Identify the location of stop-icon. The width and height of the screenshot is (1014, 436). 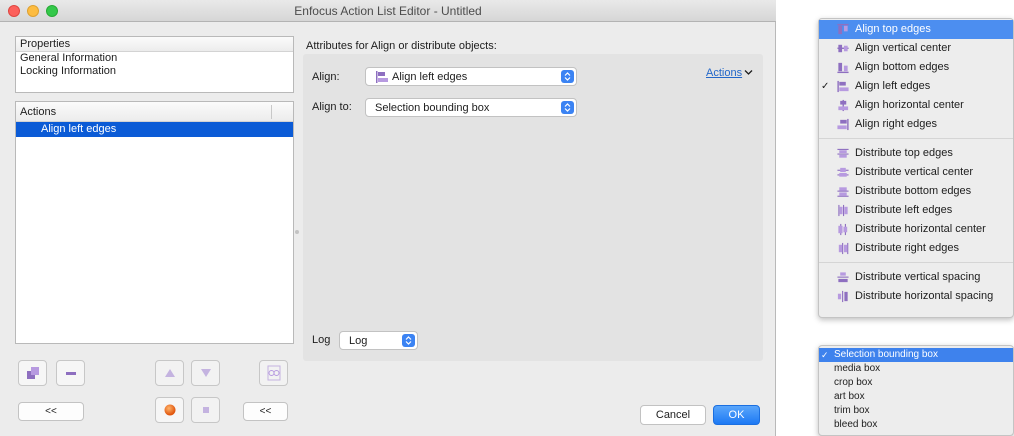
(205, 410).